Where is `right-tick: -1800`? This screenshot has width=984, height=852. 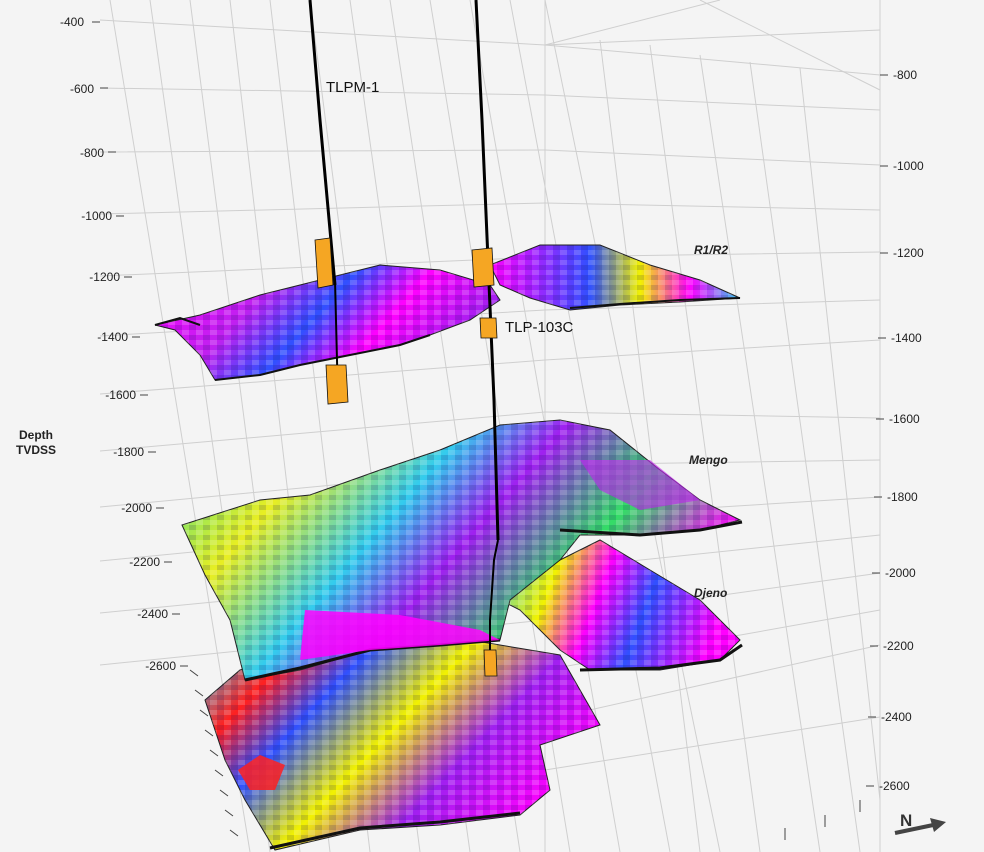
right-tick: -1800 is located at coordinates (902, 497).